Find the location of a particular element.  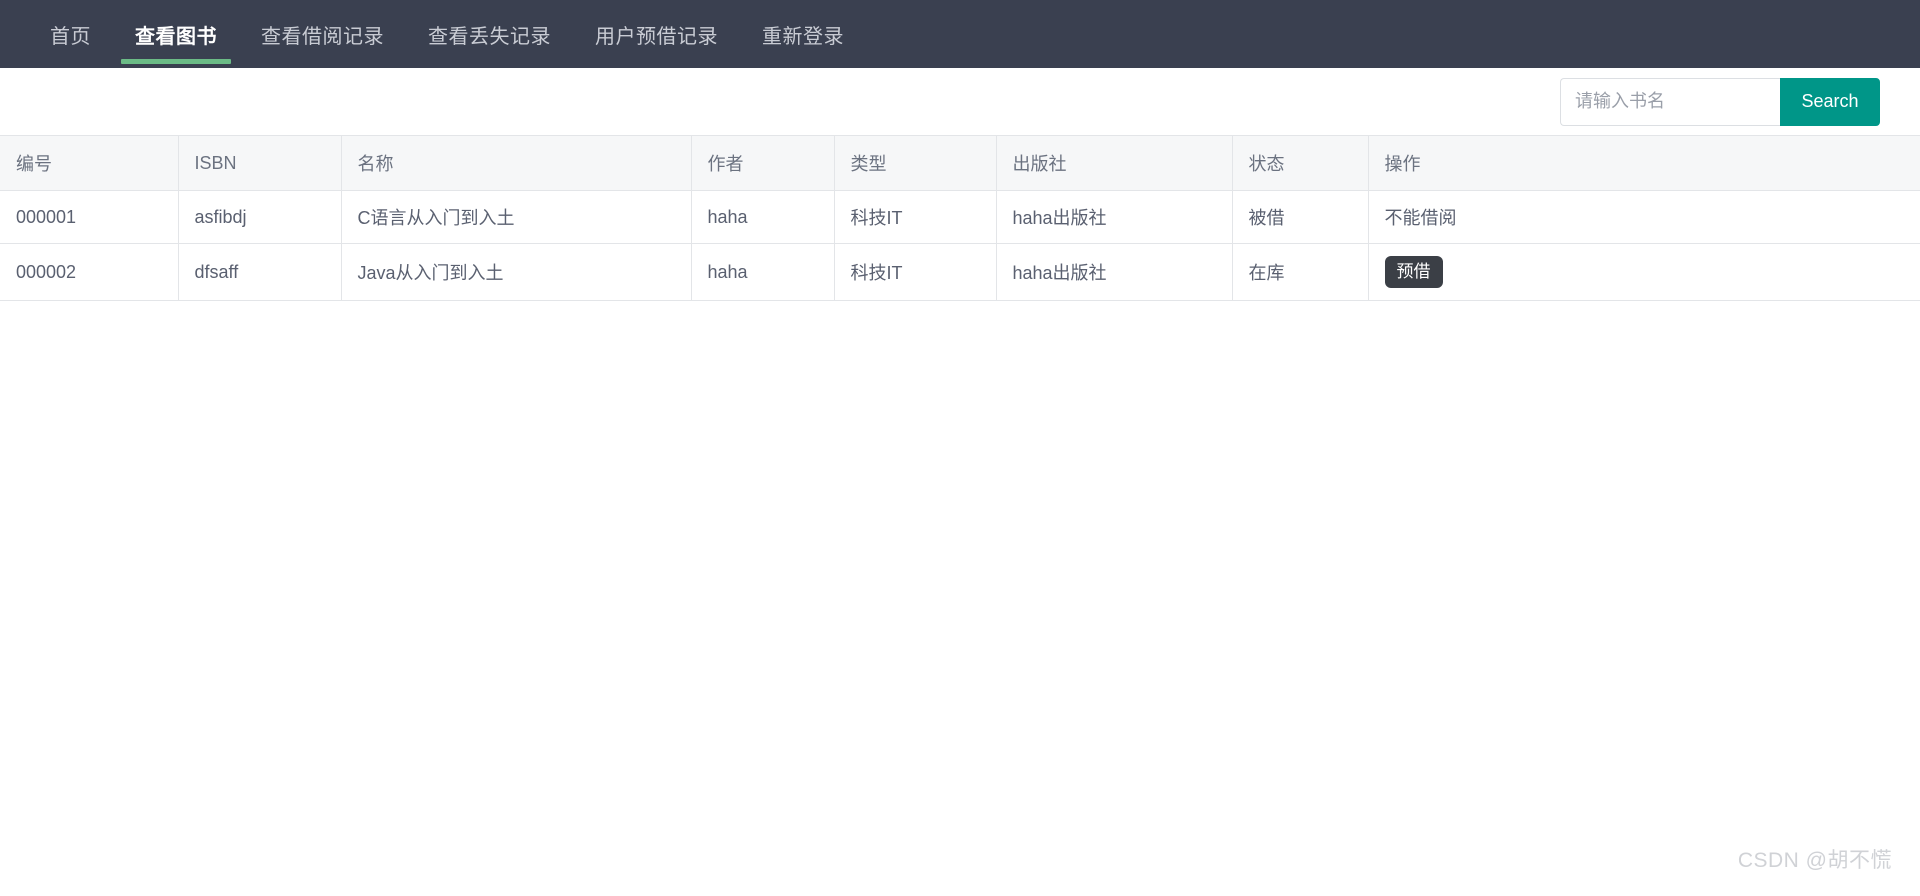

column-header-author: 作者 is located at coordinates (763, 163).